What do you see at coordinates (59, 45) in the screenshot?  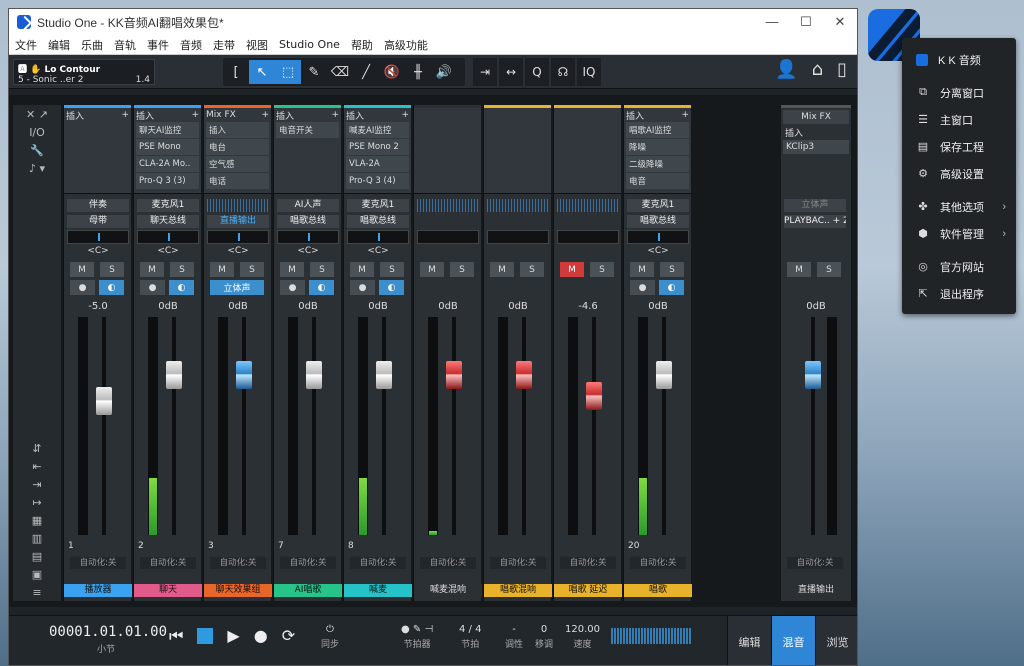 I see `menu-item-1: 编辑` at bounding box center [59, 45].